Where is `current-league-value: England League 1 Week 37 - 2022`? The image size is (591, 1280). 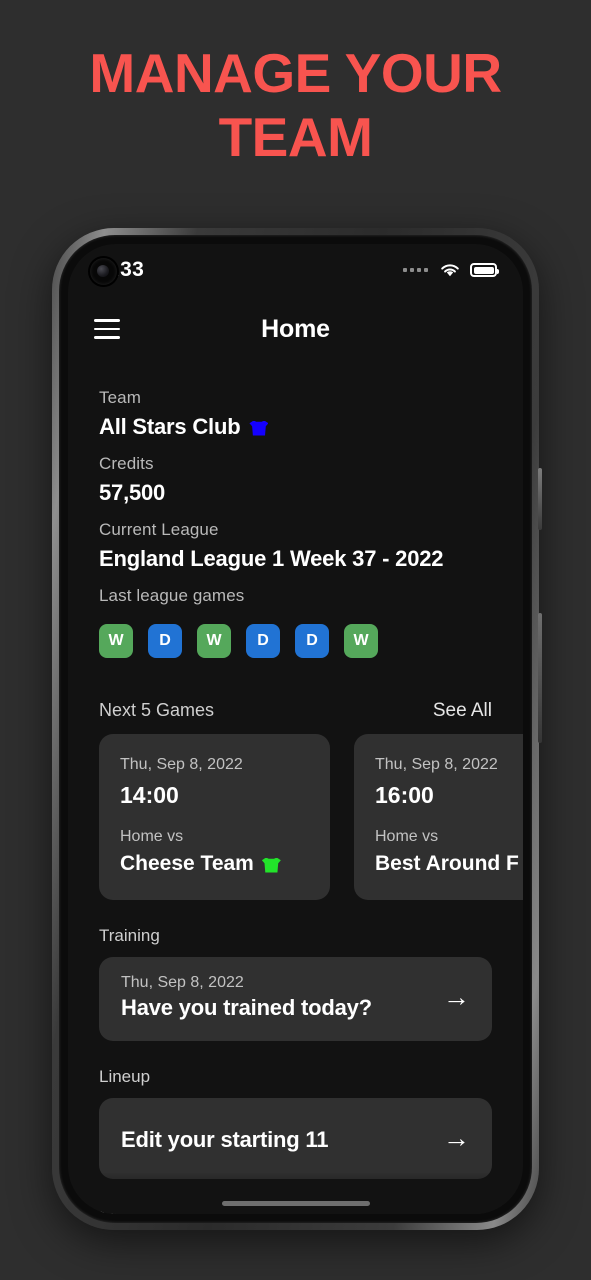
current-league-value: England League 1 Week 37 - 2022 is located at coordinates (271, 558).